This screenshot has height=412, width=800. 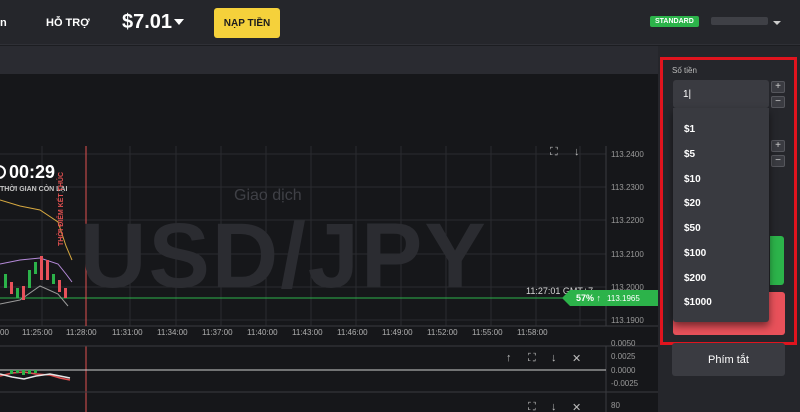 I want to click on osc-tick: 0.0000, so click(x=623, y=370).